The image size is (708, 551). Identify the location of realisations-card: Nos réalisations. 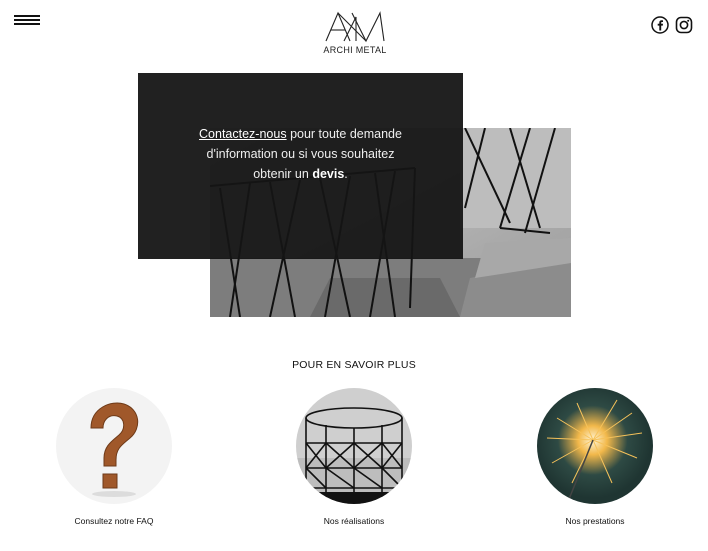
(354, 457).